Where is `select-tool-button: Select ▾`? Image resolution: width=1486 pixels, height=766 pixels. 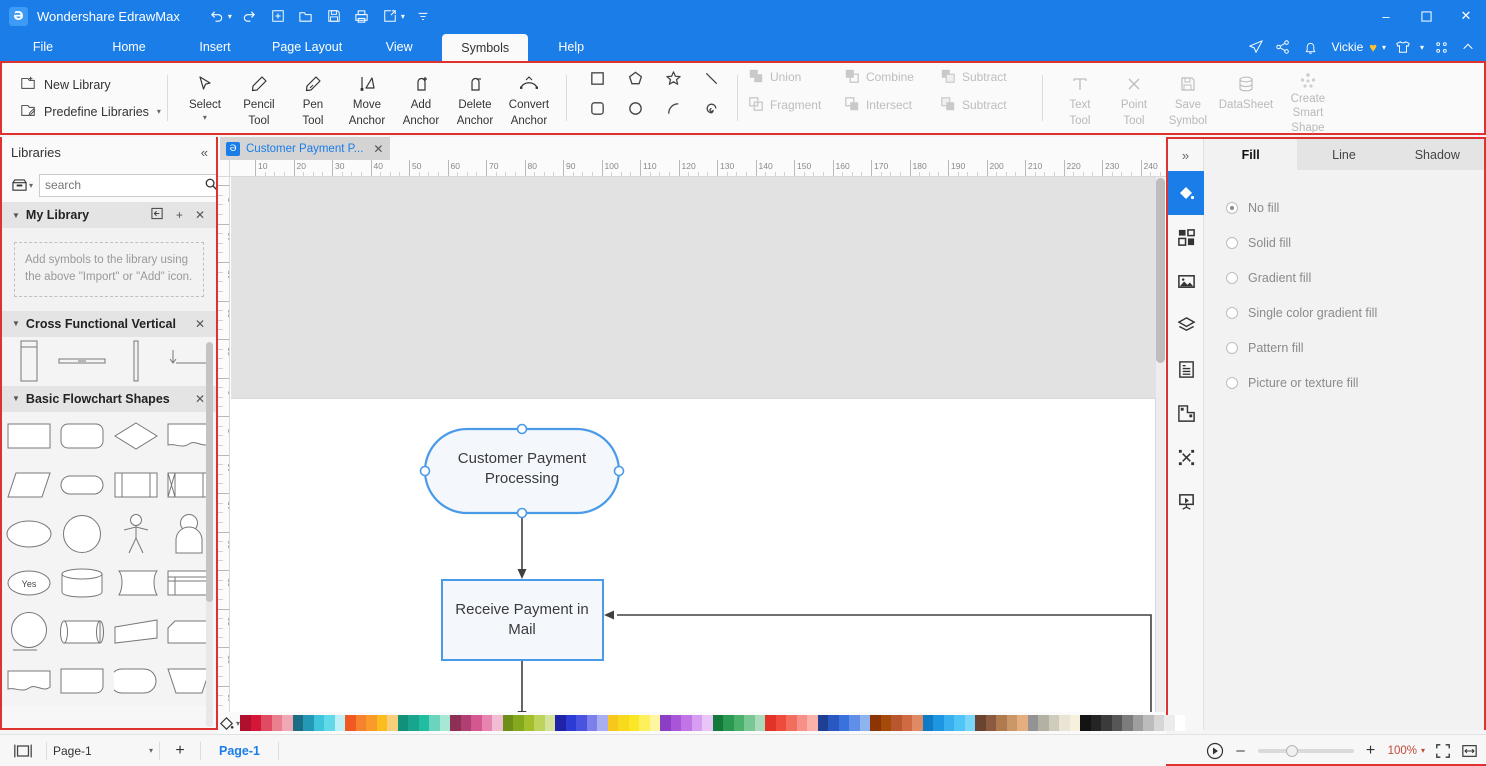 select-tool-button: Select ▾ is located at coordinates (205, 98).